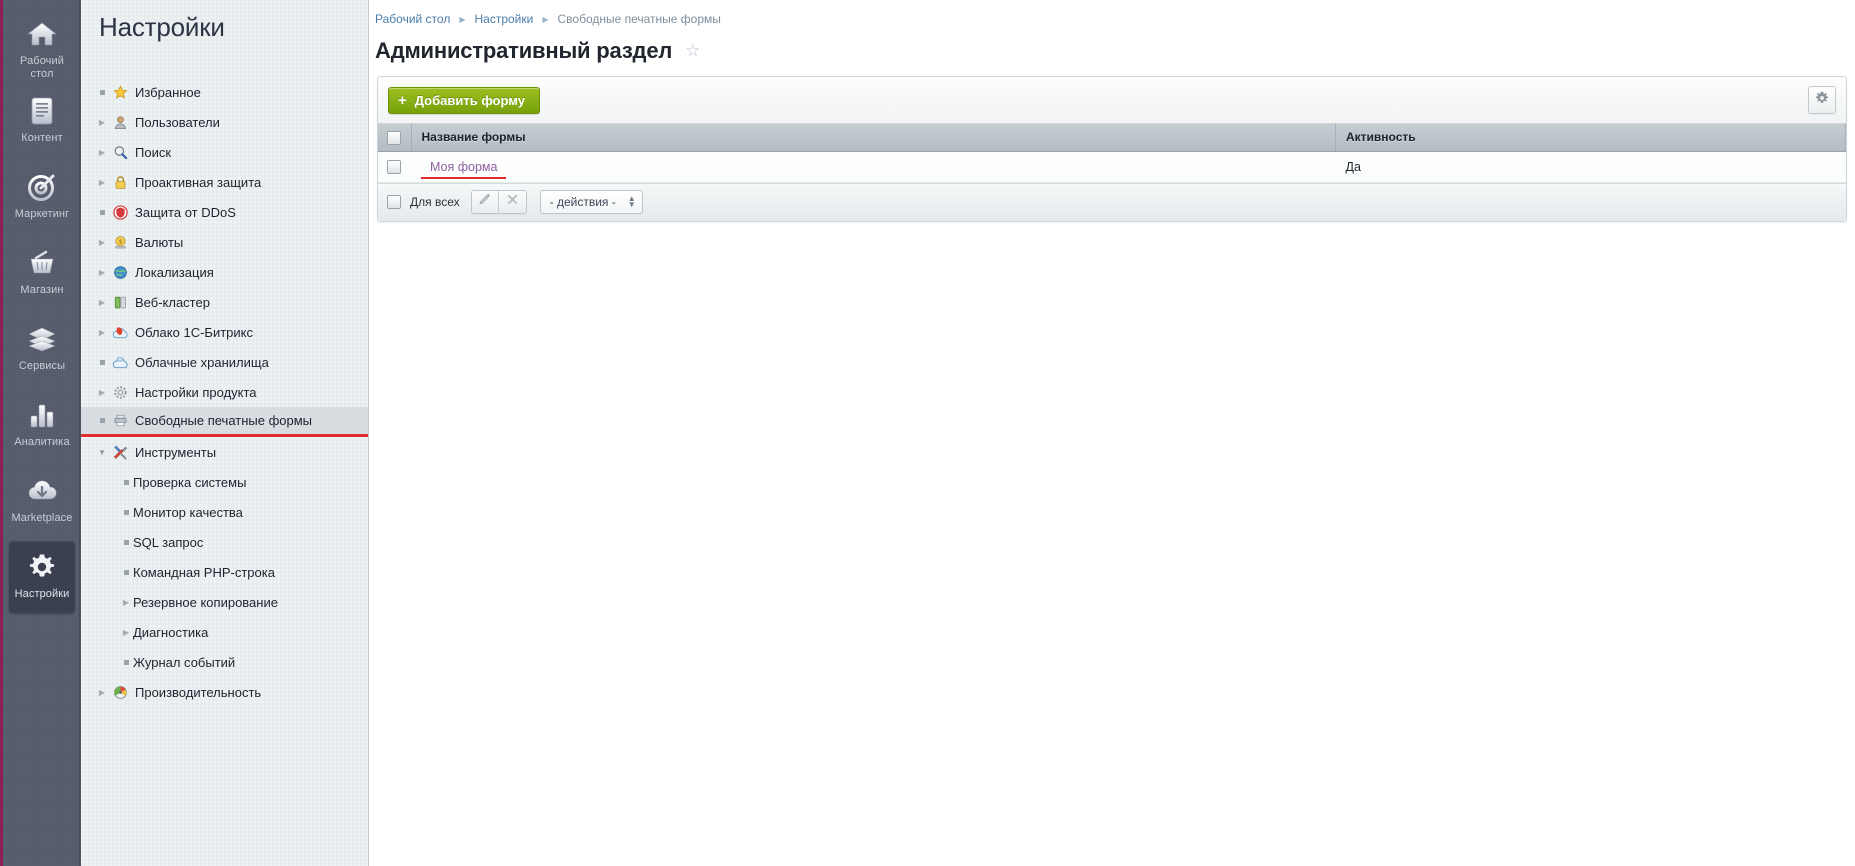 The height and width of the screenshot is (866, 1855). What do you see at coordinates (42, 187) in the screenshot?
I see `target-icon` at bounding box center [42, 187].